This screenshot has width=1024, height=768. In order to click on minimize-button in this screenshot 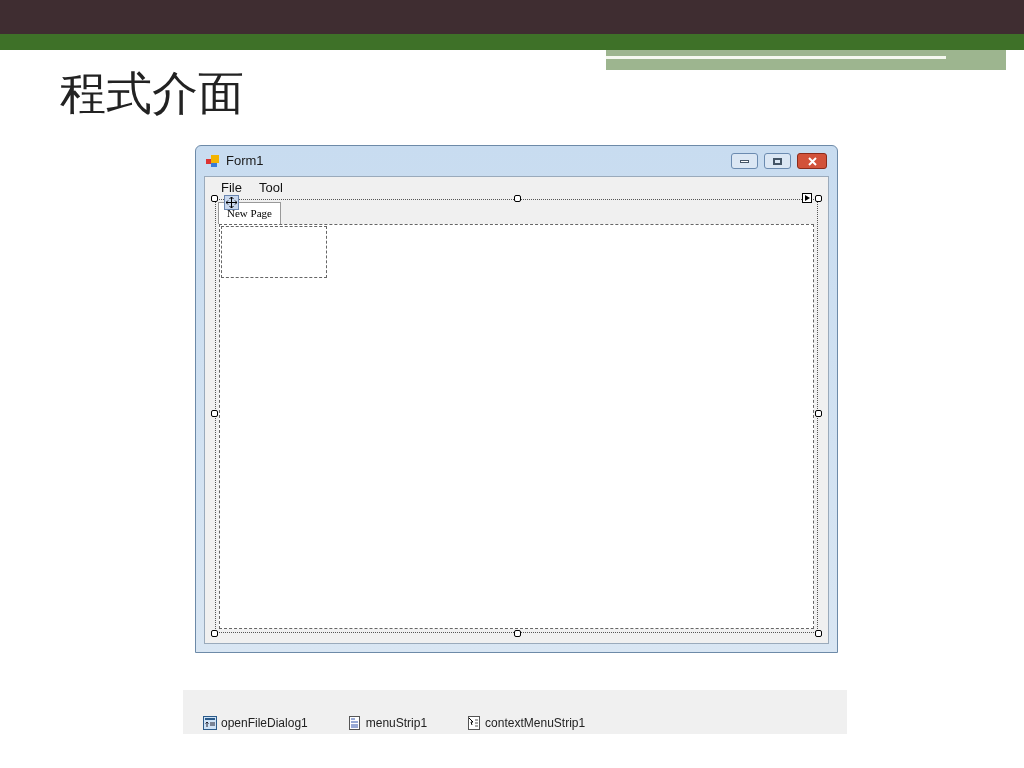, I will do `click(744, 161)`.